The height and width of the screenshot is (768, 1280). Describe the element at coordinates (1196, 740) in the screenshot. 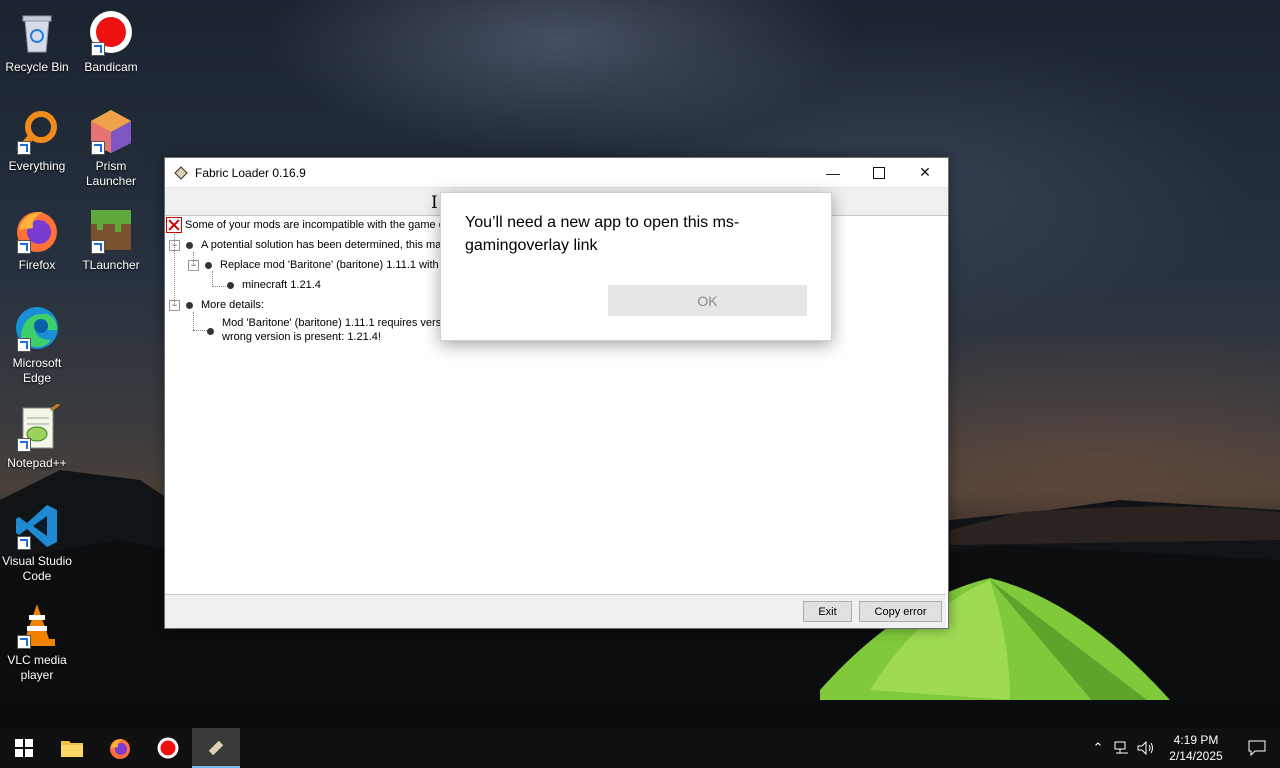

I see `clock-time: 4:19 PM` at that location.